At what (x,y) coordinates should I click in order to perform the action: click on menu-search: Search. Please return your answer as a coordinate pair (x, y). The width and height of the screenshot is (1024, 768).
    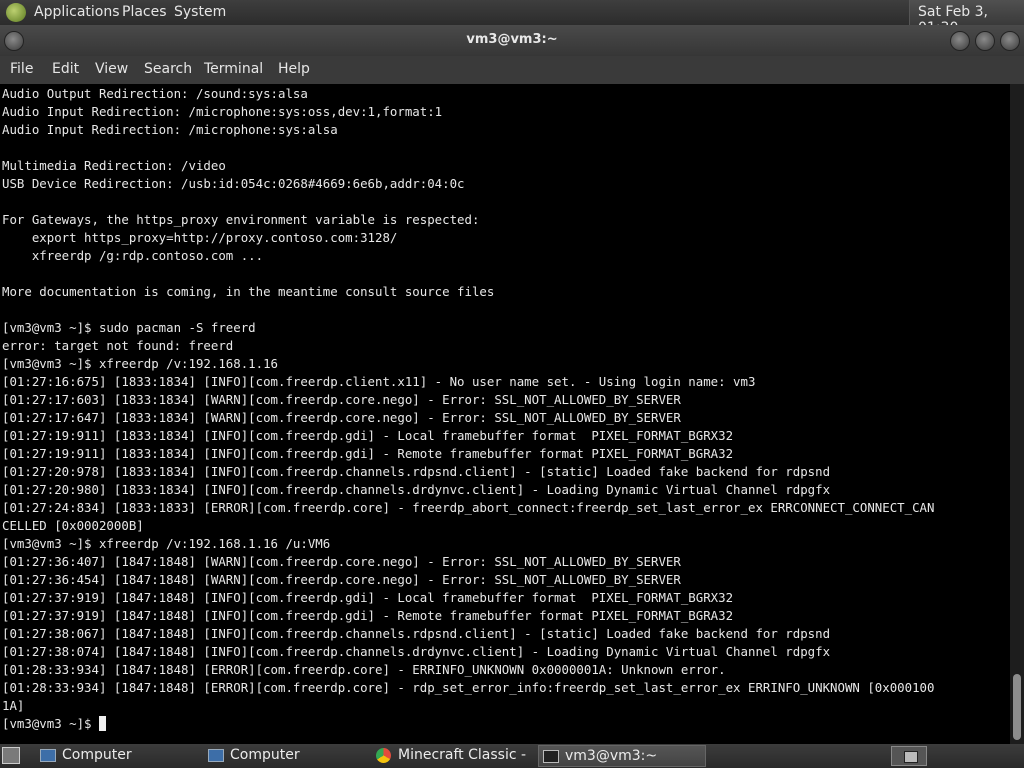
    Looking at the image, I should click on (168, 69).